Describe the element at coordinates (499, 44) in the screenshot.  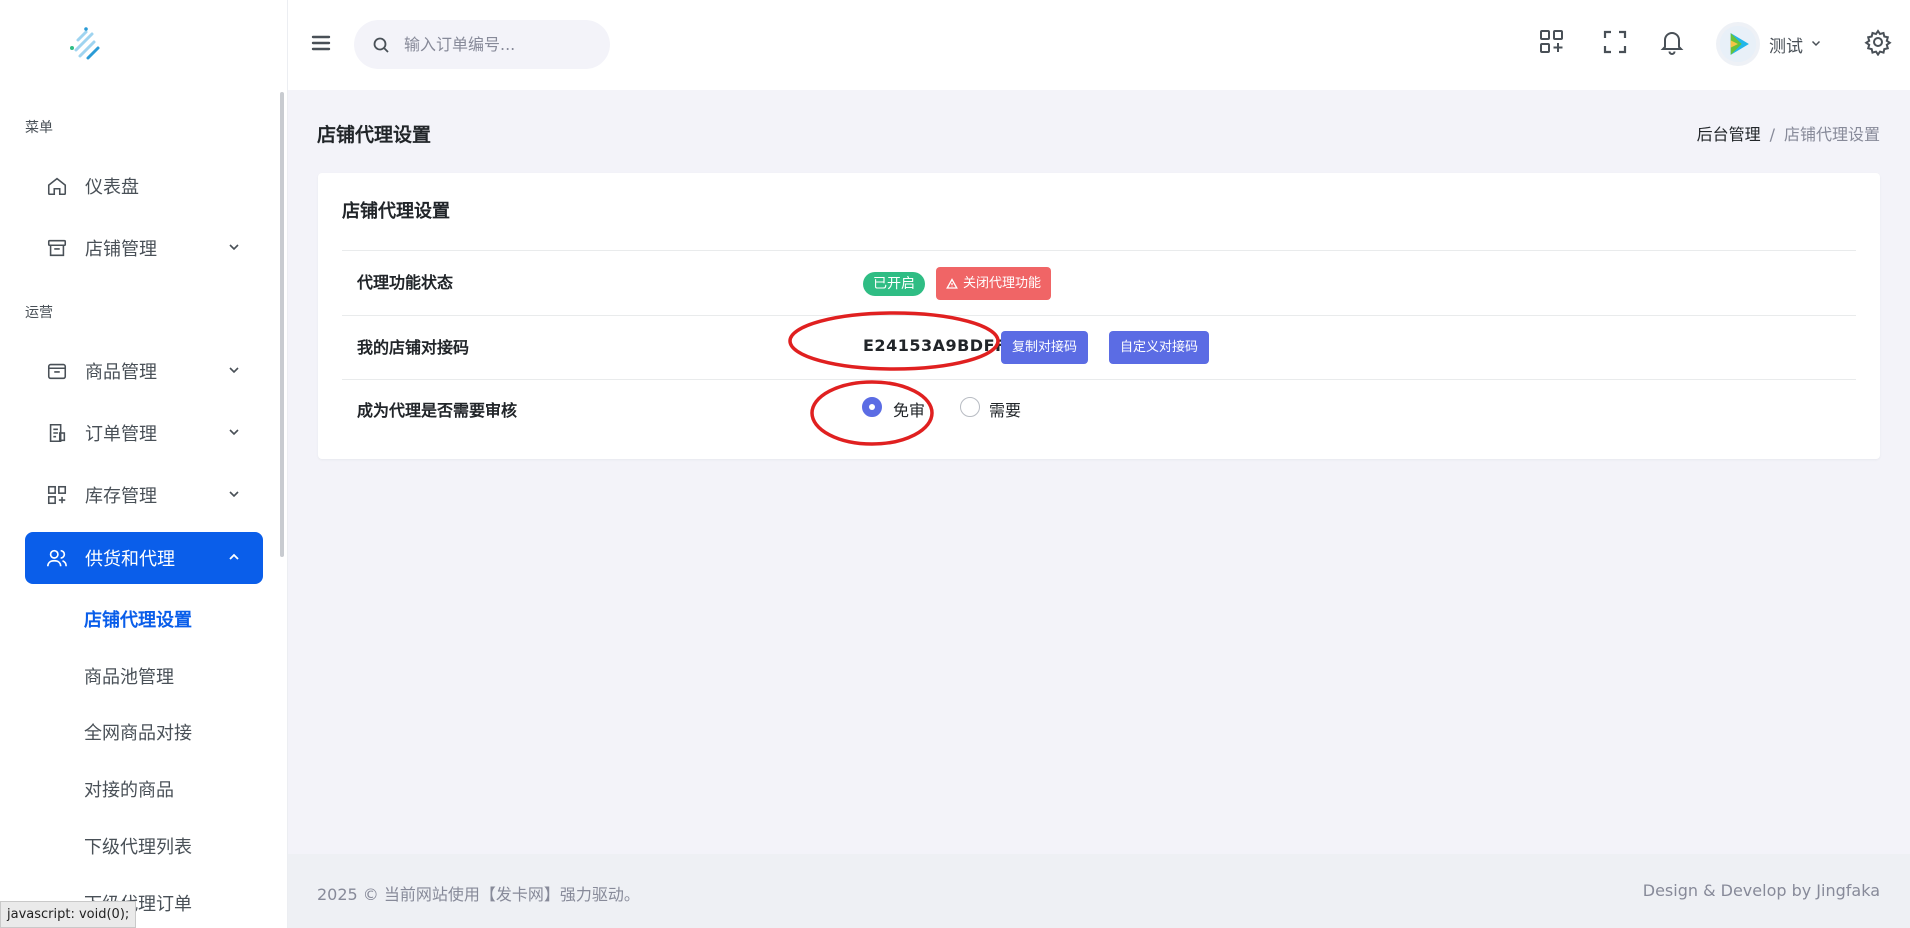
I see `order-search-input` at that location.